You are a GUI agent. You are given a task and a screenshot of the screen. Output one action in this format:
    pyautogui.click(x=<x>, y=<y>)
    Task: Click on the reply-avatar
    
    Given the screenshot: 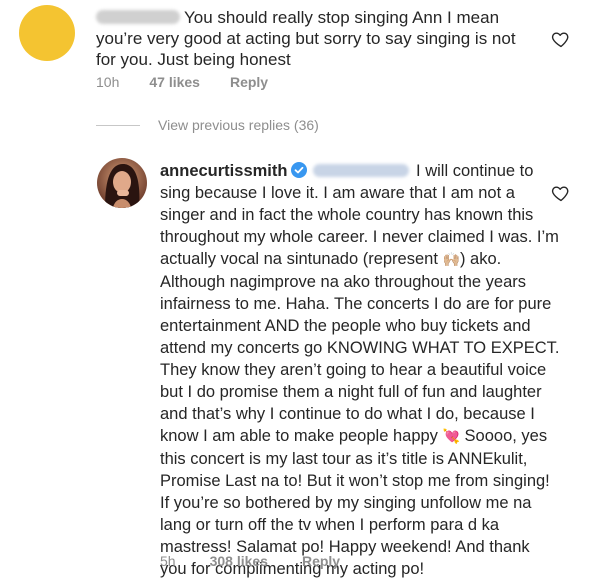 What is the action you would take?
    pyautogui.click(x=122, y=183)
    